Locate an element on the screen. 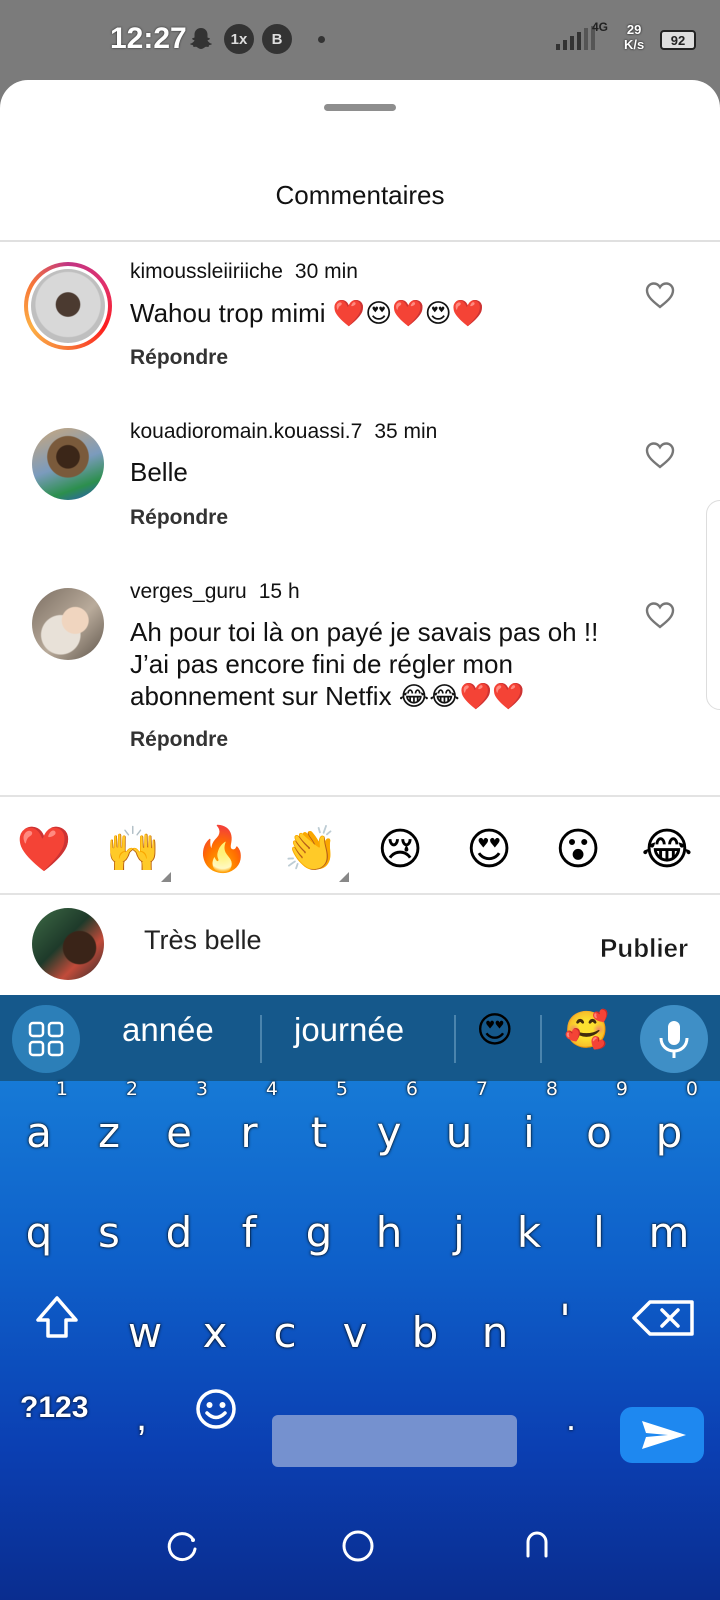 This screenshot has height=1600, width=720. key-d: d is located at coordinates (179, 1233).